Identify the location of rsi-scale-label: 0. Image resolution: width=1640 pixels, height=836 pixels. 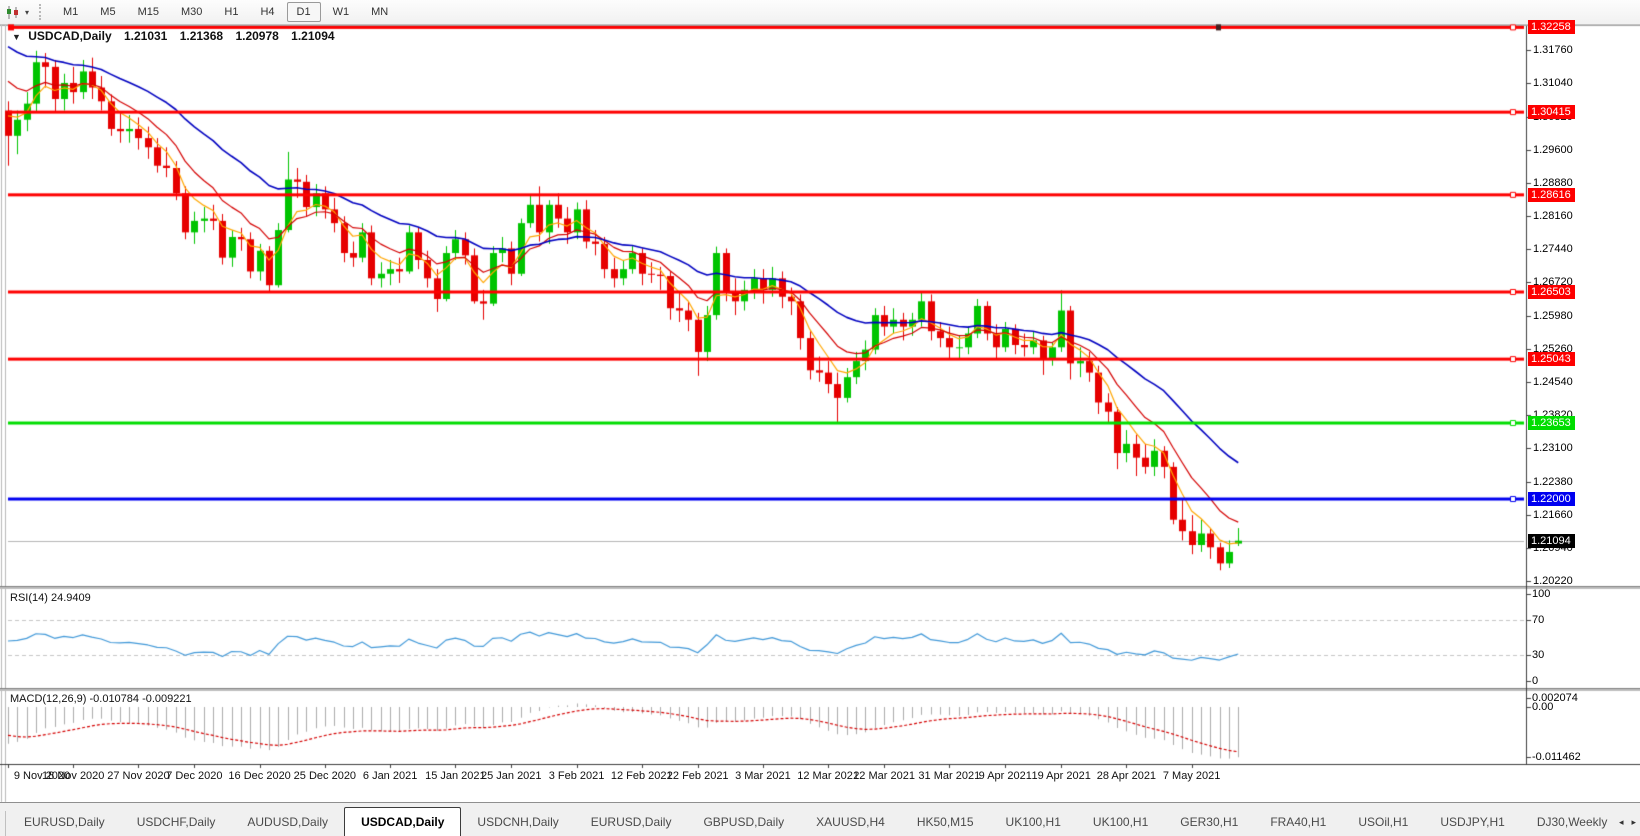
(1535, 681).